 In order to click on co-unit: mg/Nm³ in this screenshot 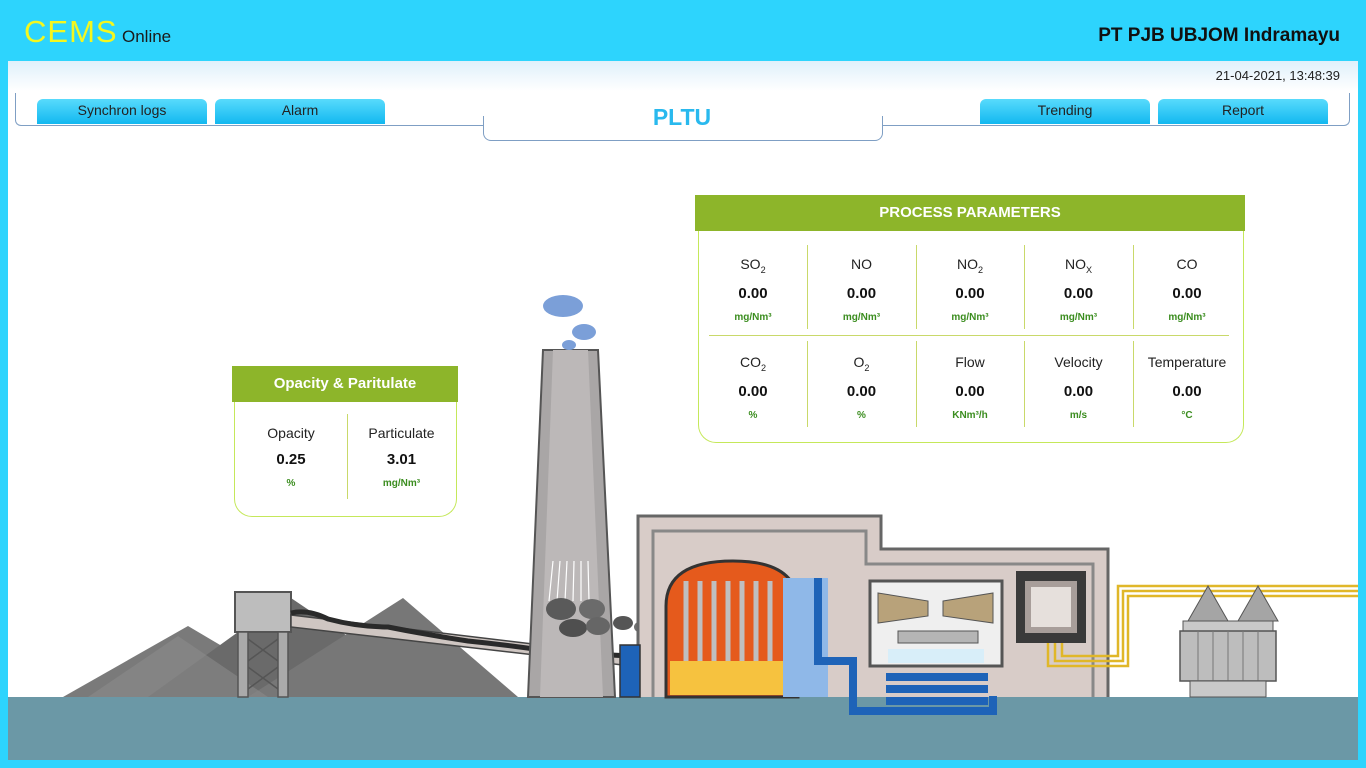, I will do `click(1187, 317)`.